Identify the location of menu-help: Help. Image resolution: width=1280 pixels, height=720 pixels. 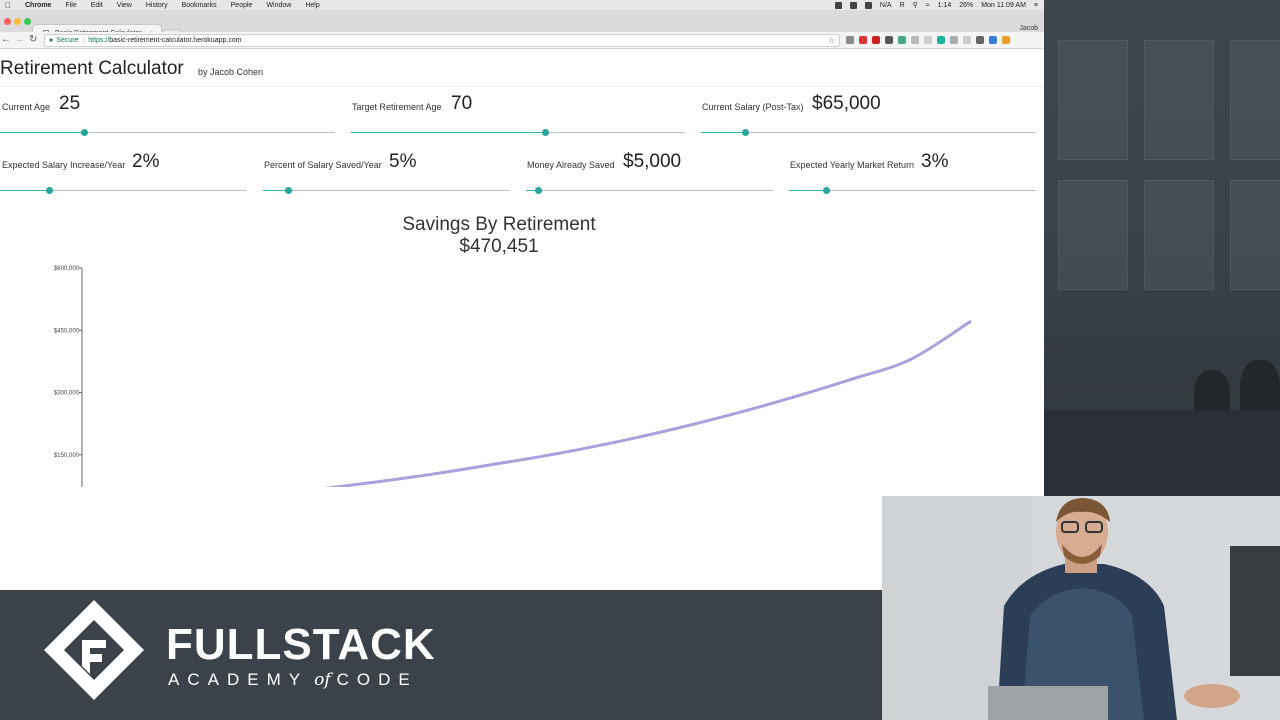
(312, 5).